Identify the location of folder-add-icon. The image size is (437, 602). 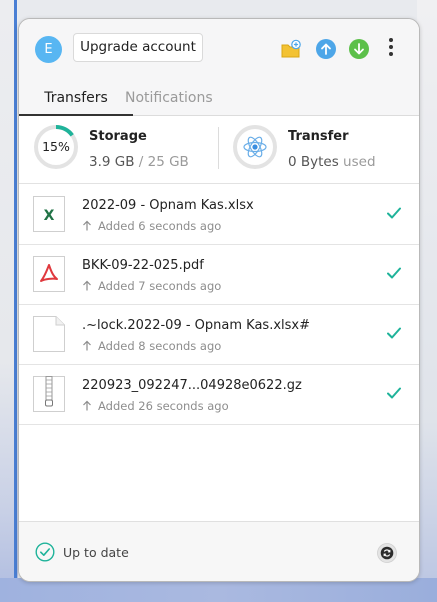
(291, 49).